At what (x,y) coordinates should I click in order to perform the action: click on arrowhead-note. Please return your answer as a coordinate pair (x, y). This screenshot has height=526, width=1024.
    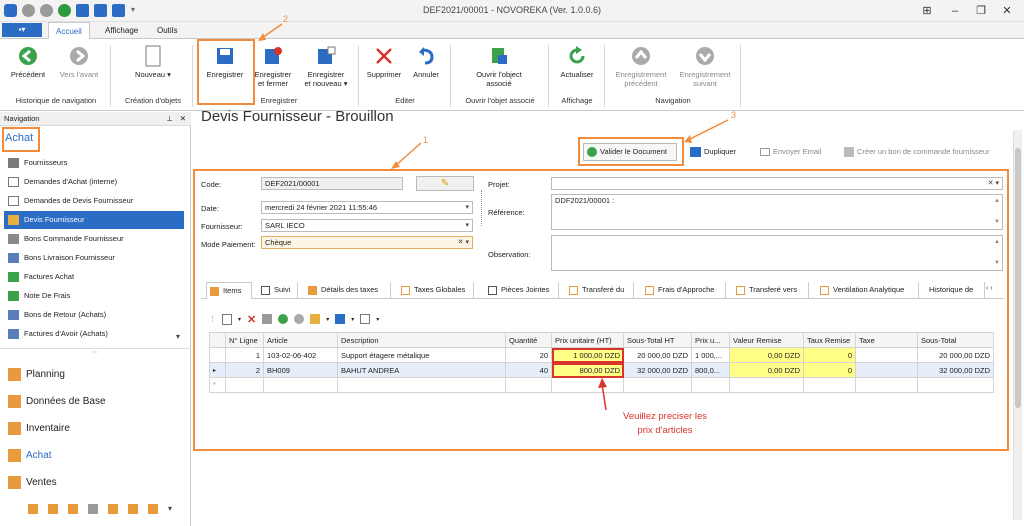
    Looking at the image, I should click on (602, 383).